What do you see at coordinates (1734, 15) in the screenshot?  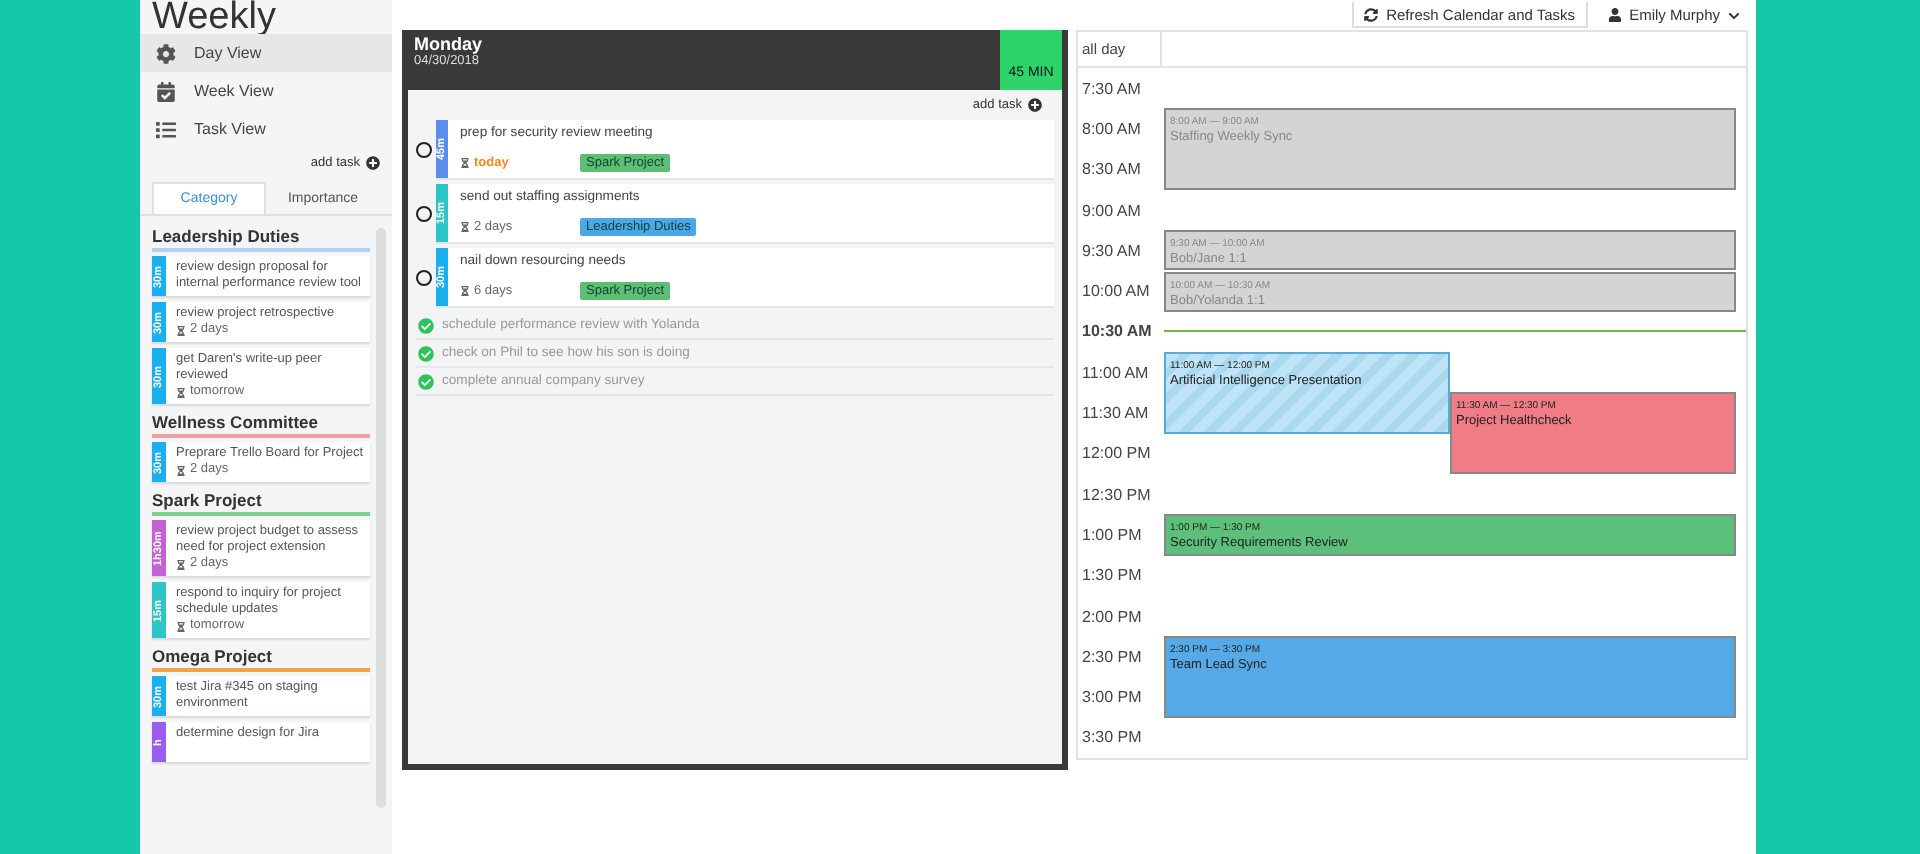 I see `chevron-icon` at bounding box center [1734, 15].